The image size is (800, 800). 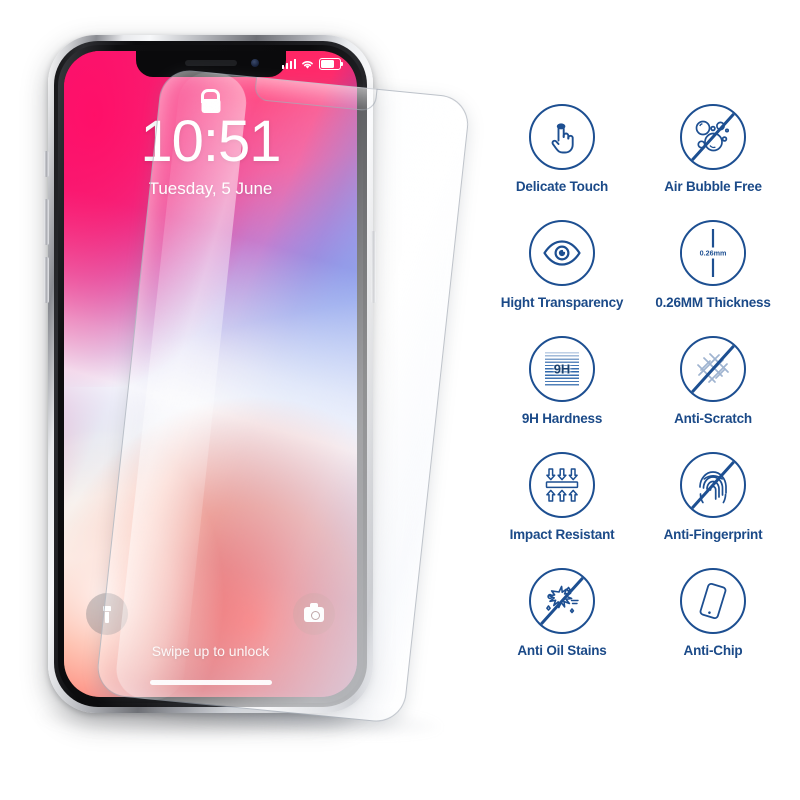 I want to click on swipe-up-hint: Swipe up to unlock, so click(x=210, y=651).